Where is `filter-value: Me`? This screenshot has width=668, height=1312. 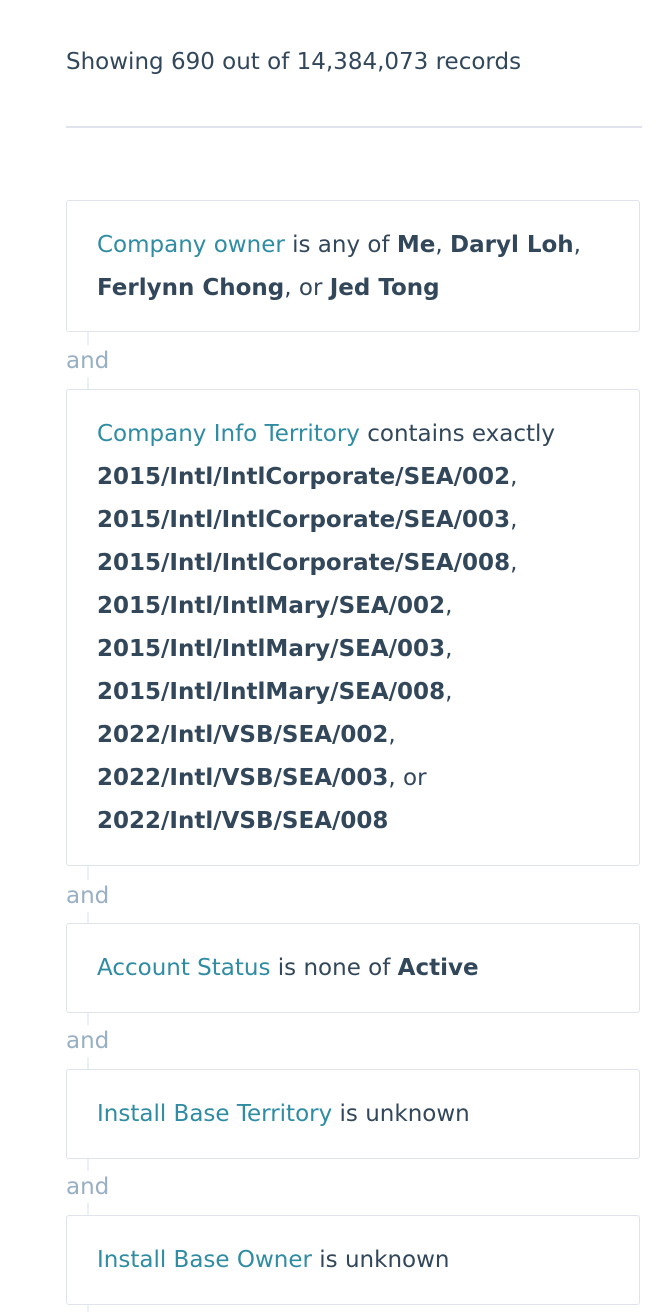 filter-value: Me is located at coordinates (416, 245).